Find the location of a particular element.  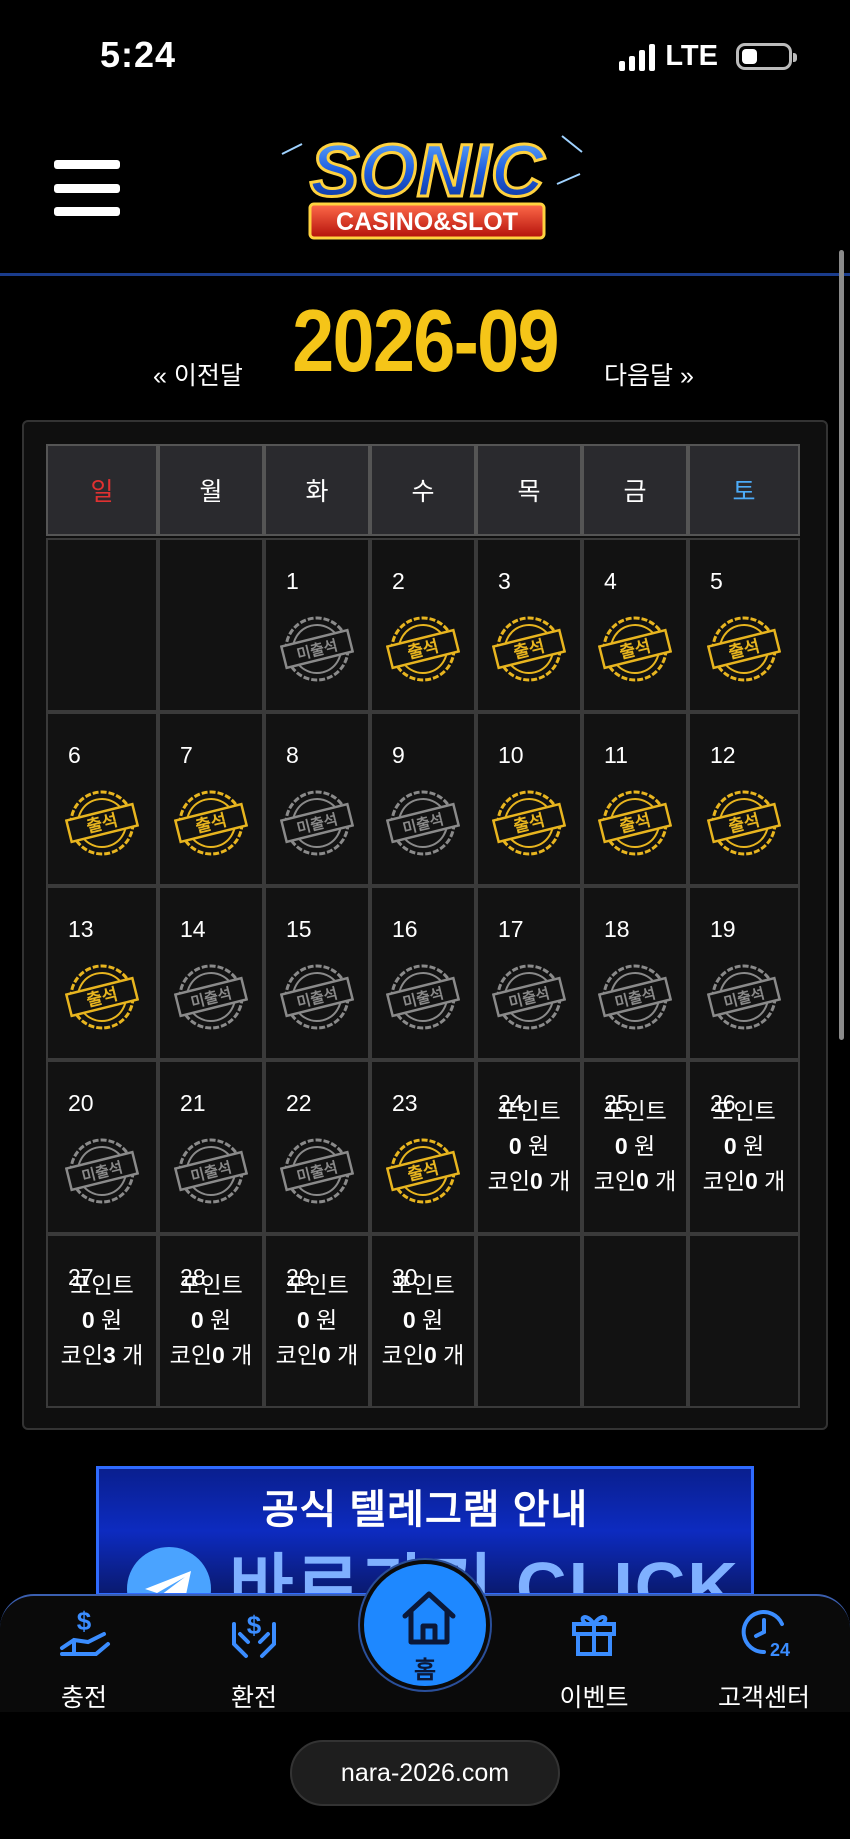

nav-home: 홈 is located at coordinates (425, 1625).